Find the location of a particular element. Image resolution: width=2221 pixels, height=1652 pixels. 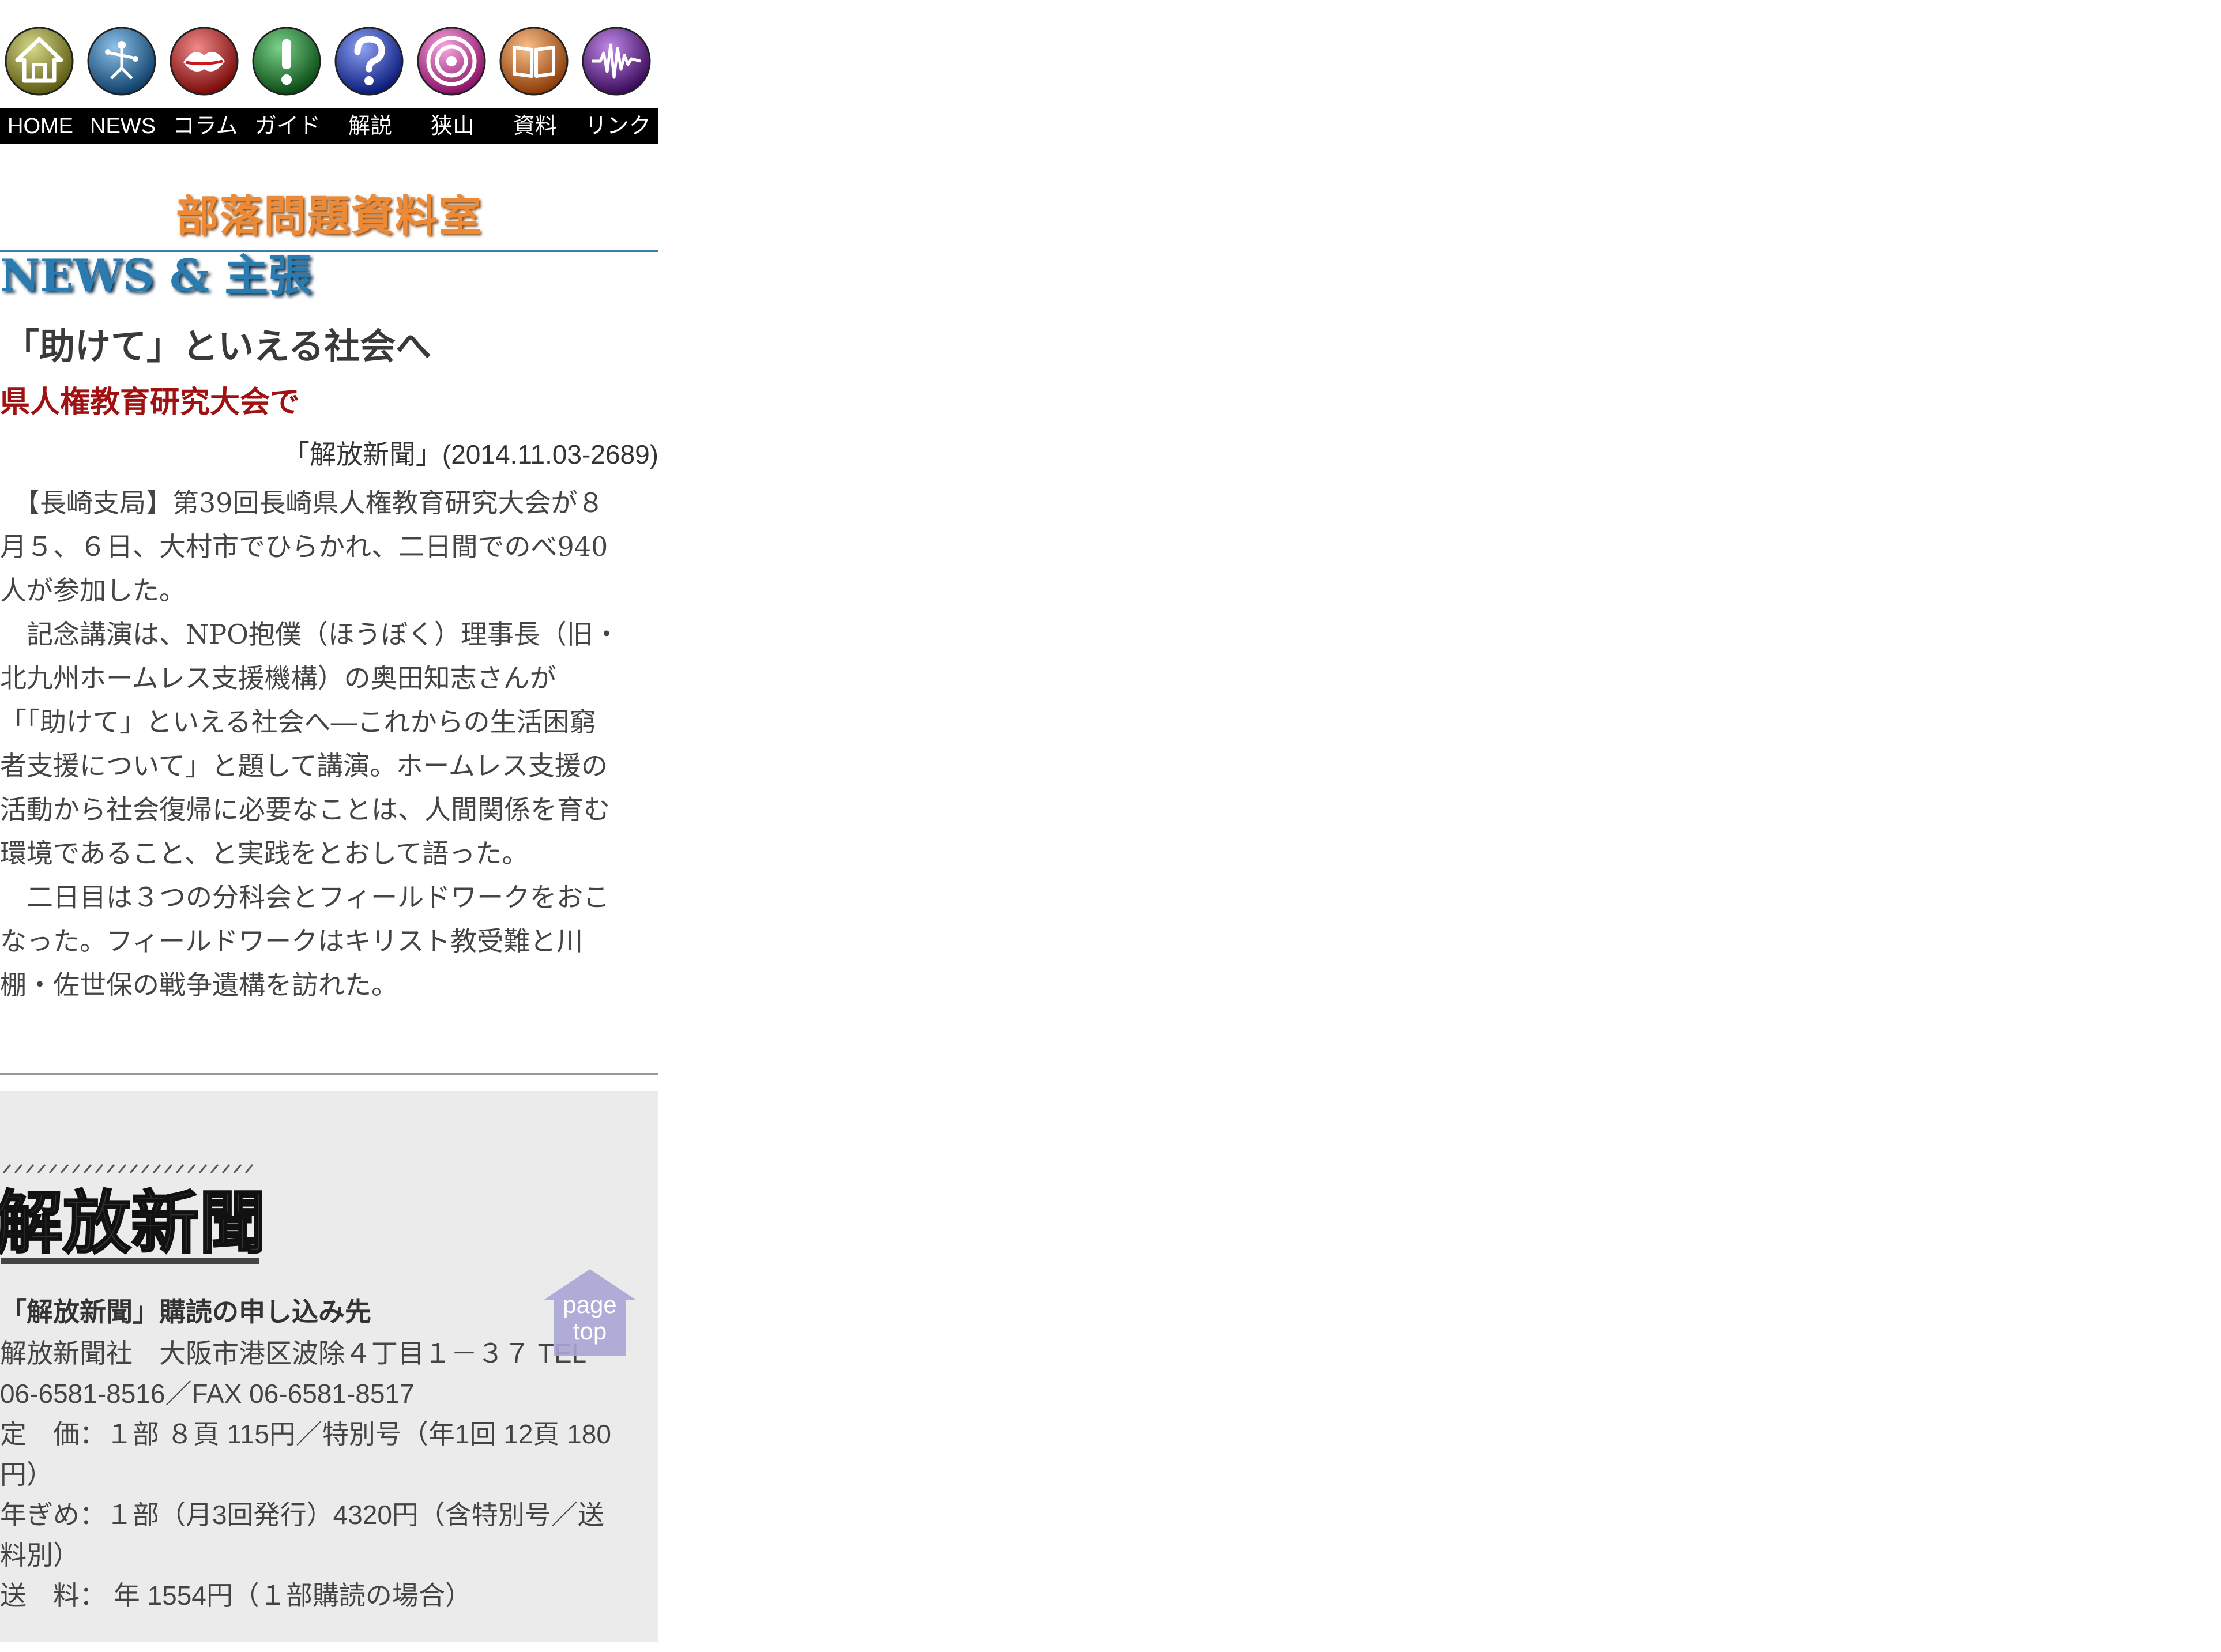

book-icon is located at coordinates (534, 61).